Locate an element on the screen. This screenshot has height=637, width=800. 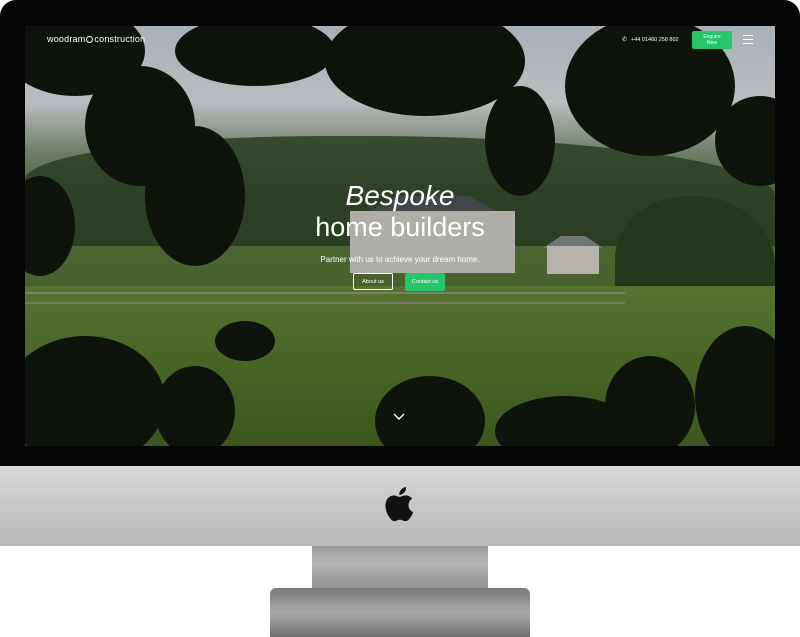
monitor-stand-foot is located at coordinates (400, 612).